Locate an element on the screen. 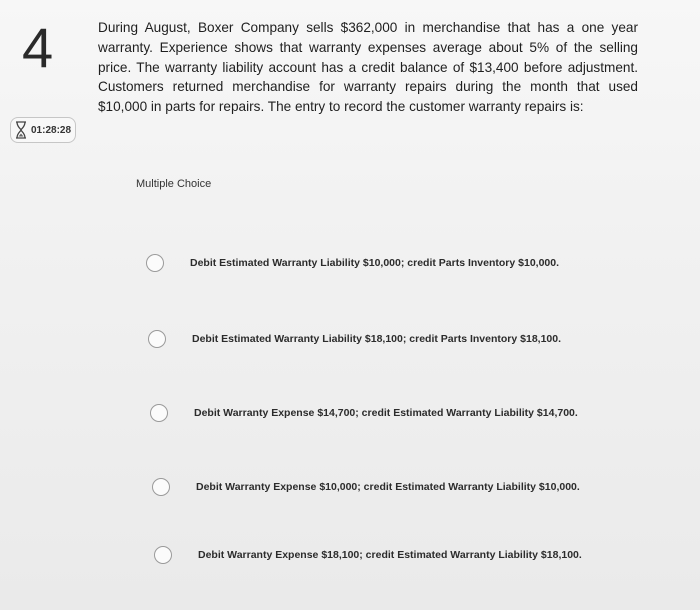  question-type-label: Multiple Choice is located at coordinates (174, 184).